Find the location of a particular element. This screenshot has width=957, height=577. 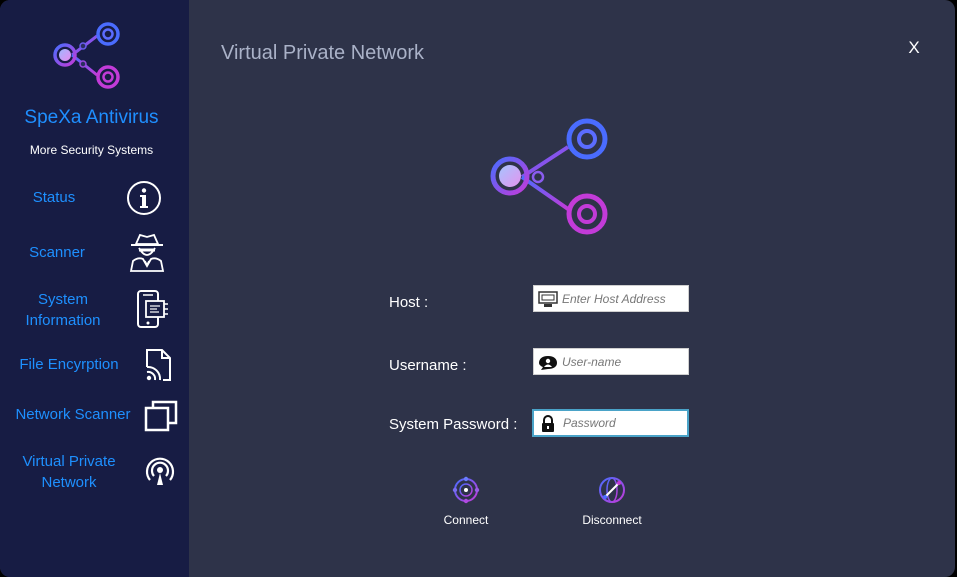

brand-logo-icon is located at coordinates (86, 55).